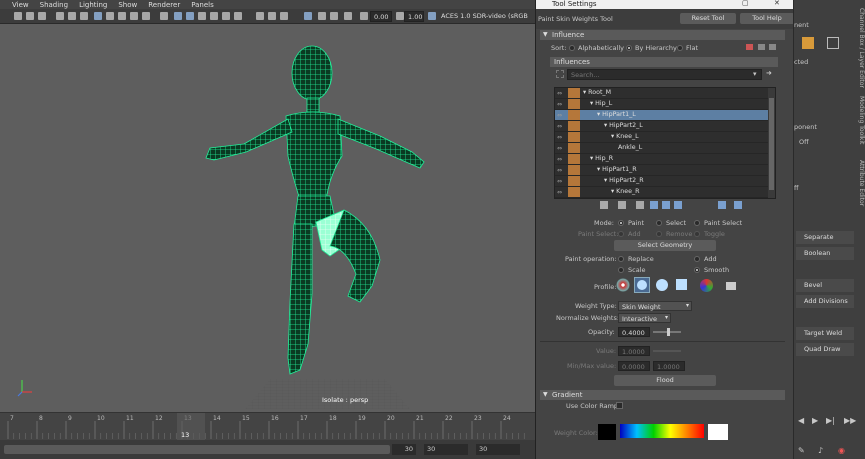  I want to click on sort-flat-radio, so click(680, 48).